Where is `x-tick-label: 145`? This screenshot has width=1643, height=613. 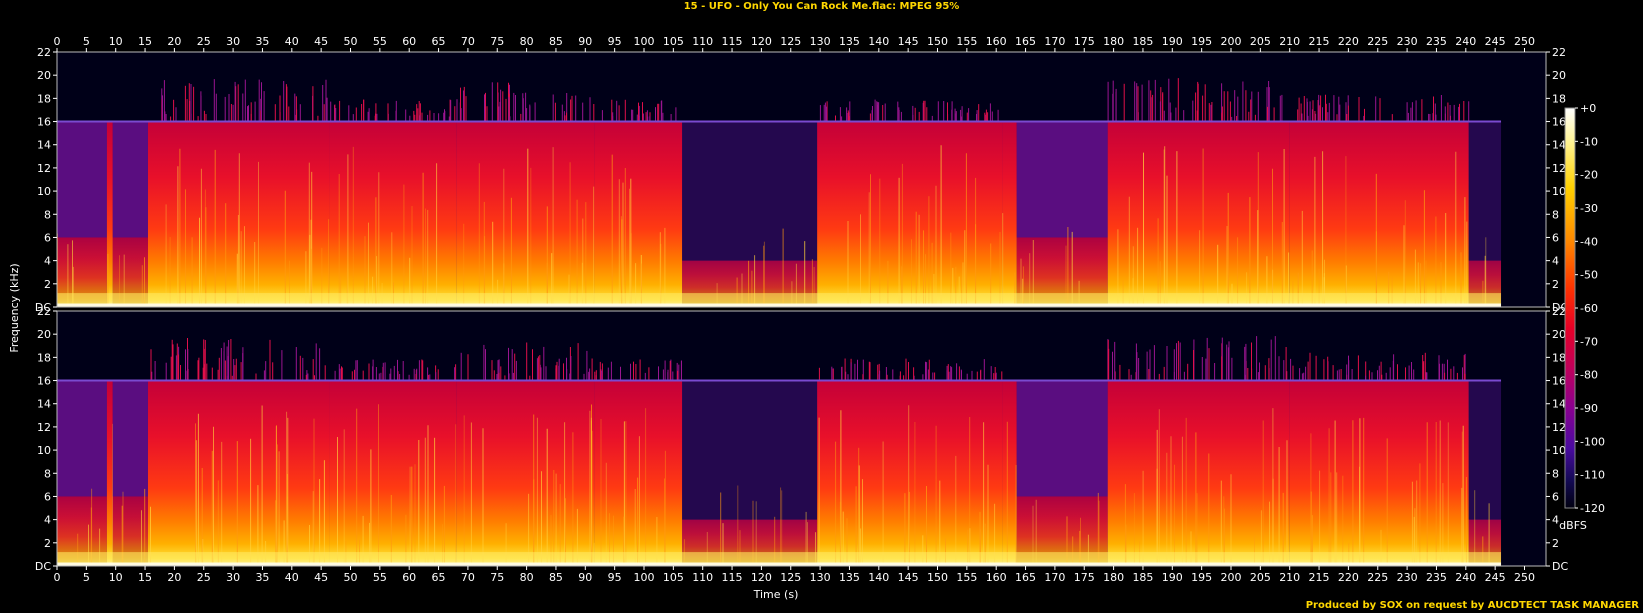 x-tick-label: 145 is located at coordinates (908, 577).